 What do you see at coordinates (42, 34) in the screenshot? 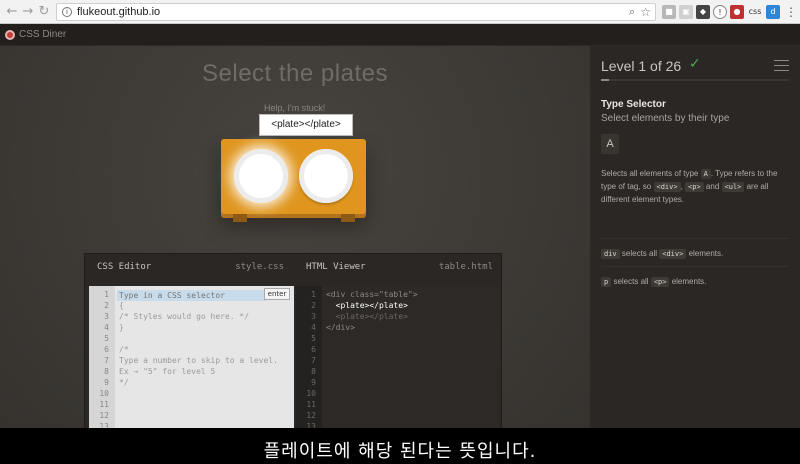
I see `app-name: CSS Diner` at bounding box center [42, 34].